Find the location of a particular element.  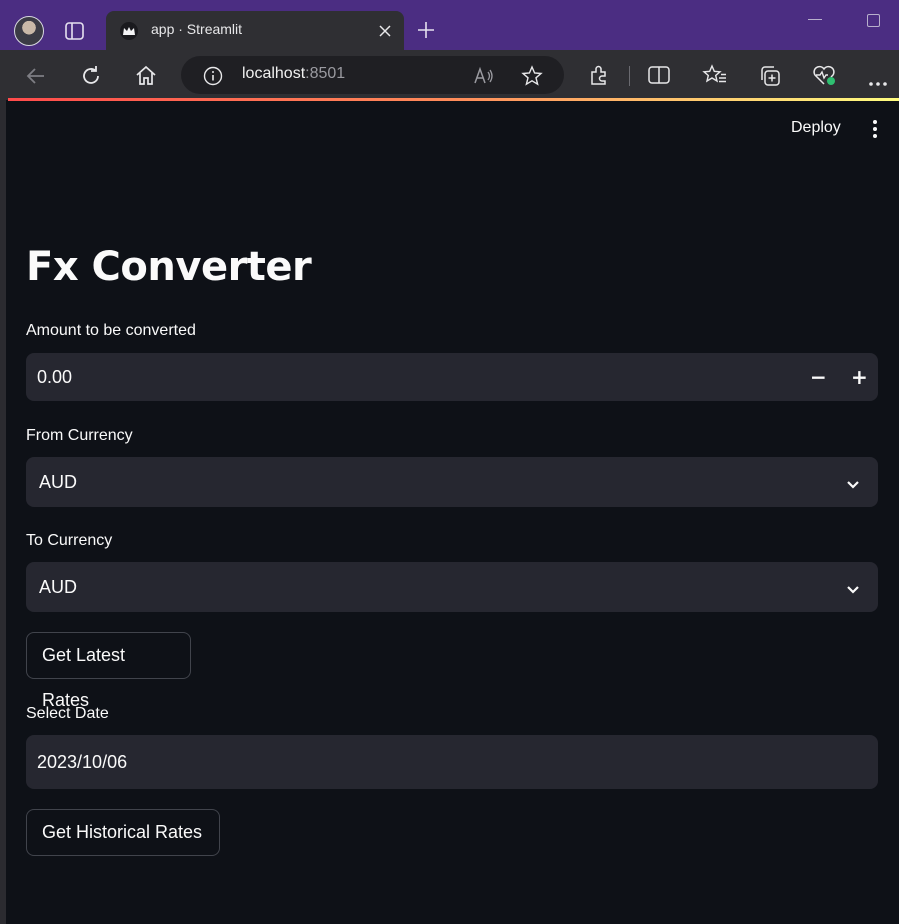

to-currency-select: AUD is located at coordinates (452, 587).